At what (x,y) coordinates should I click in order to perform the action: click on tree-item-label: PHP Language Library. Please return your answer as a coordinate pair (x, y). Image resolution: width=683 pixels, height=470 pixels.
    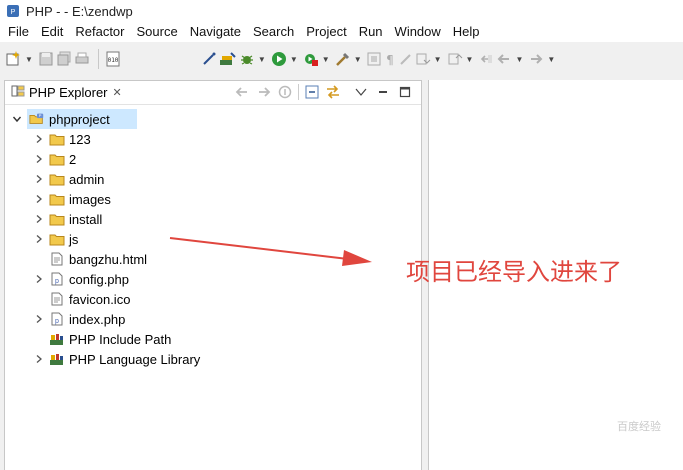
    Looking at the image, I should click on (135, 359).